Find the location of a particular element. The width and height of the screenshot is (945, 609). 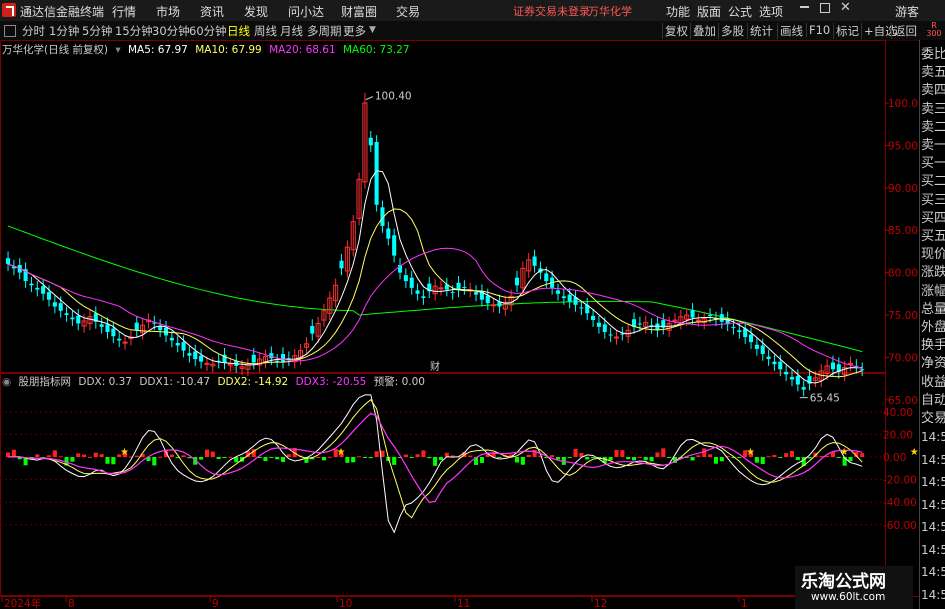

close-icon: ✕ is located at coordinates (845, 7).